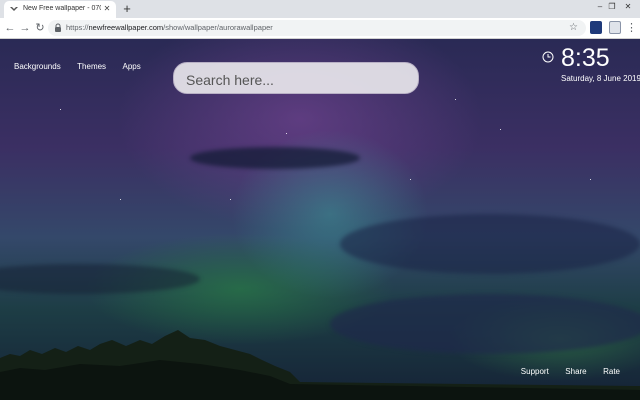  I want to click on browser-tab: New Free wallpaper - 07062019... ✕, so click(60, 9).